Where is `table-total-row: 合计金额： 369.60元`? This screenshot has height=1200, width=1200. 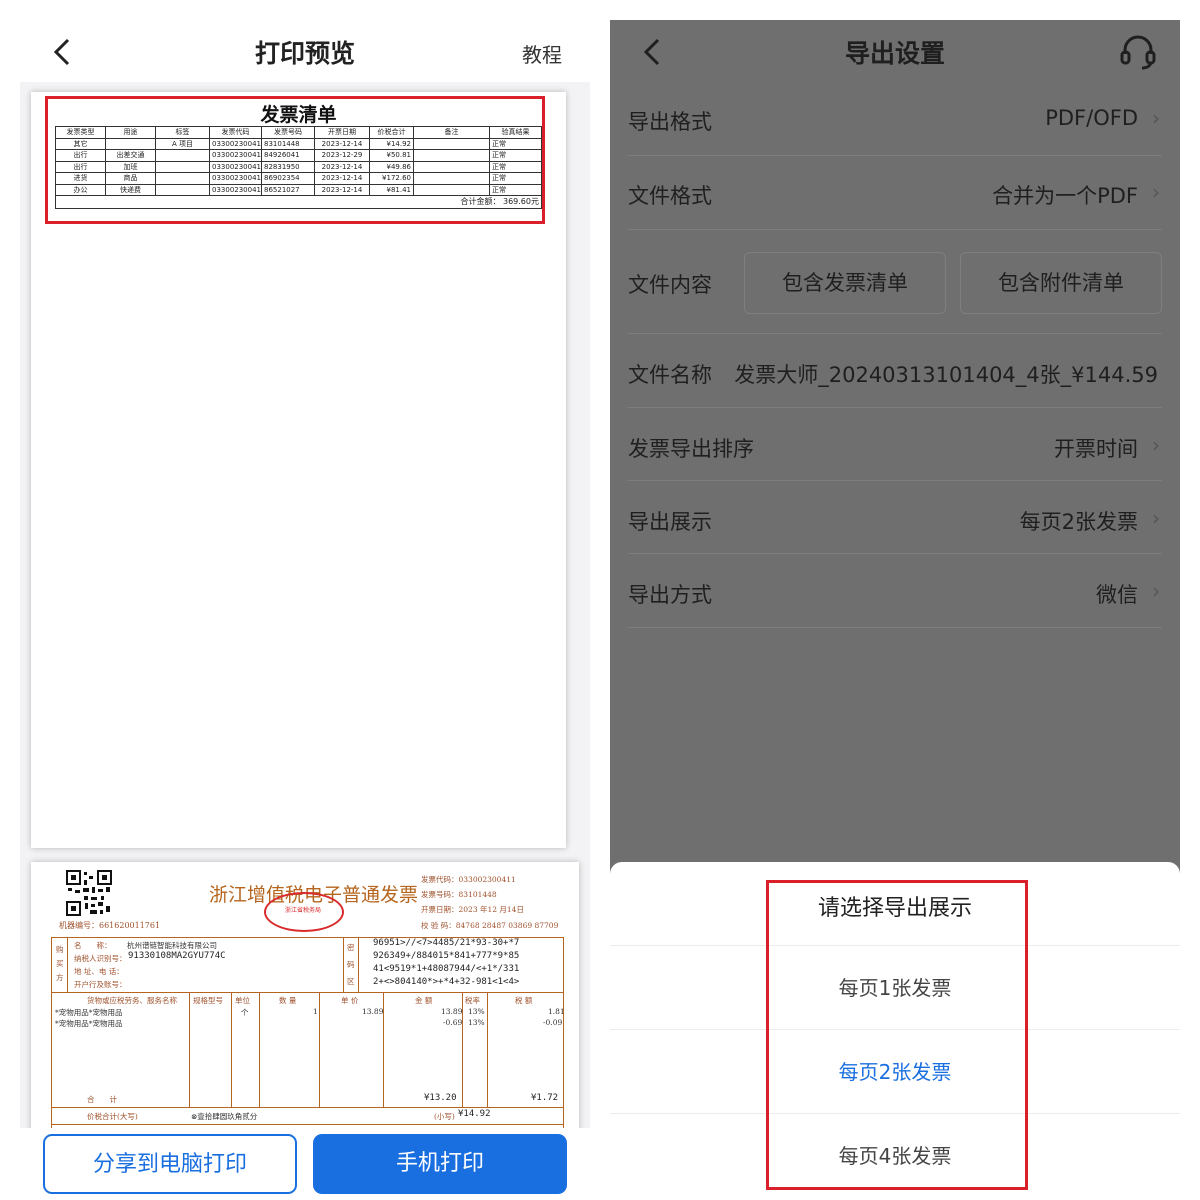
table-total-row: 合计金额： 369.60元 is located at coordinates (298, 202).